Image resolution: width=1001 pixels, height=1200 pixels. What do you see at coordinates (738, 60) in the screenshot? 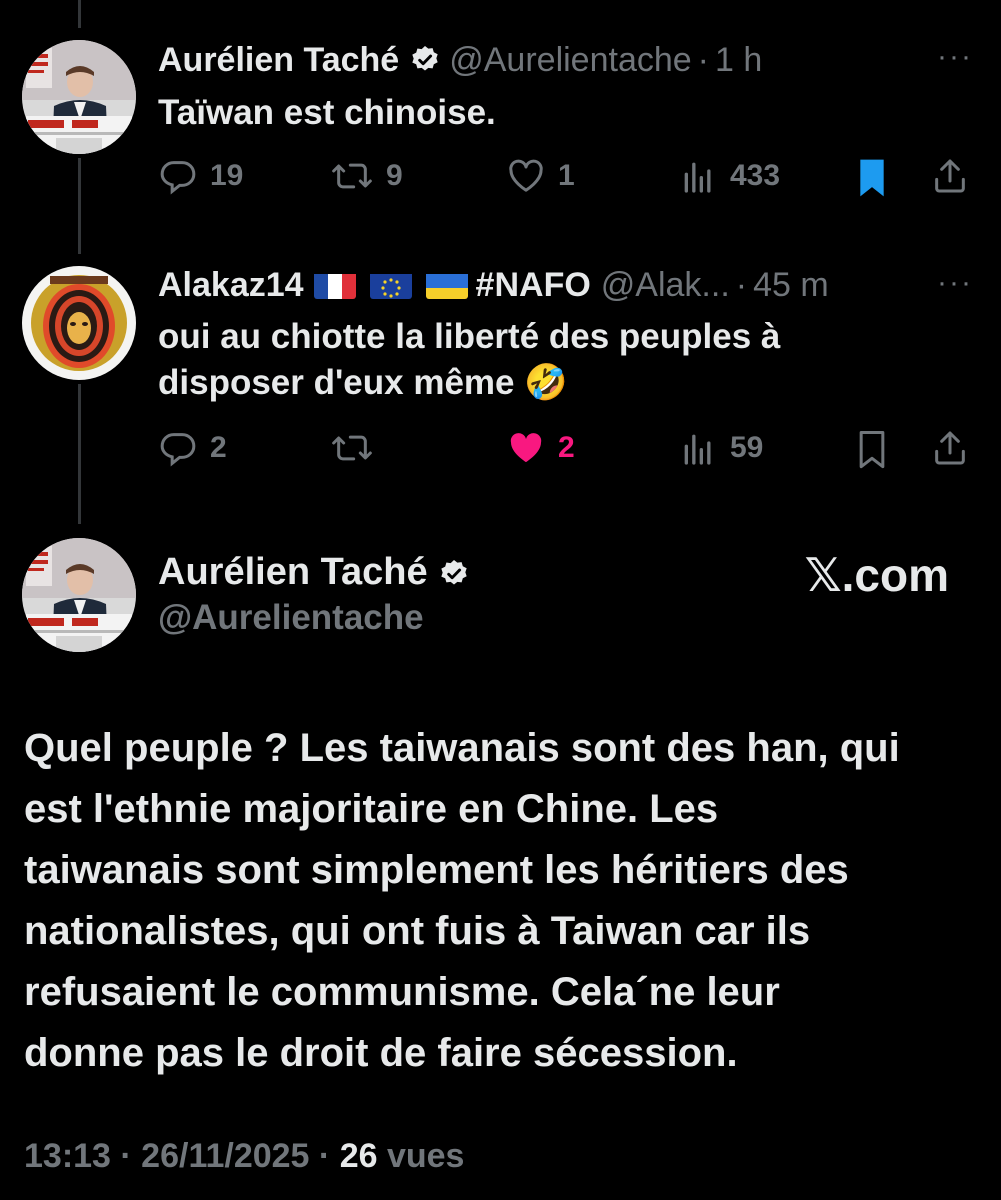
I see `tweet-time: 1 h` at bounding box center [738, 60].